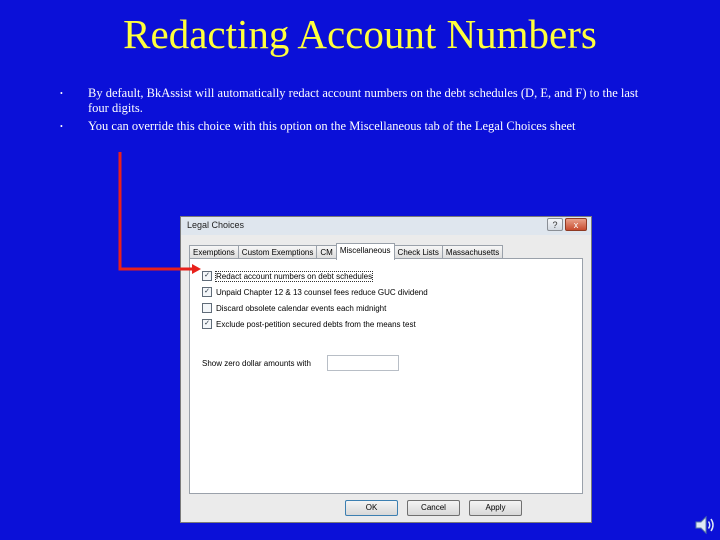 The height and width of the screenshot is (540, 720). What do you see at coordinates (418, 252) in the screenshot?
I see `tab-check-lists: Check Lists` at bounding box center [418, 252].